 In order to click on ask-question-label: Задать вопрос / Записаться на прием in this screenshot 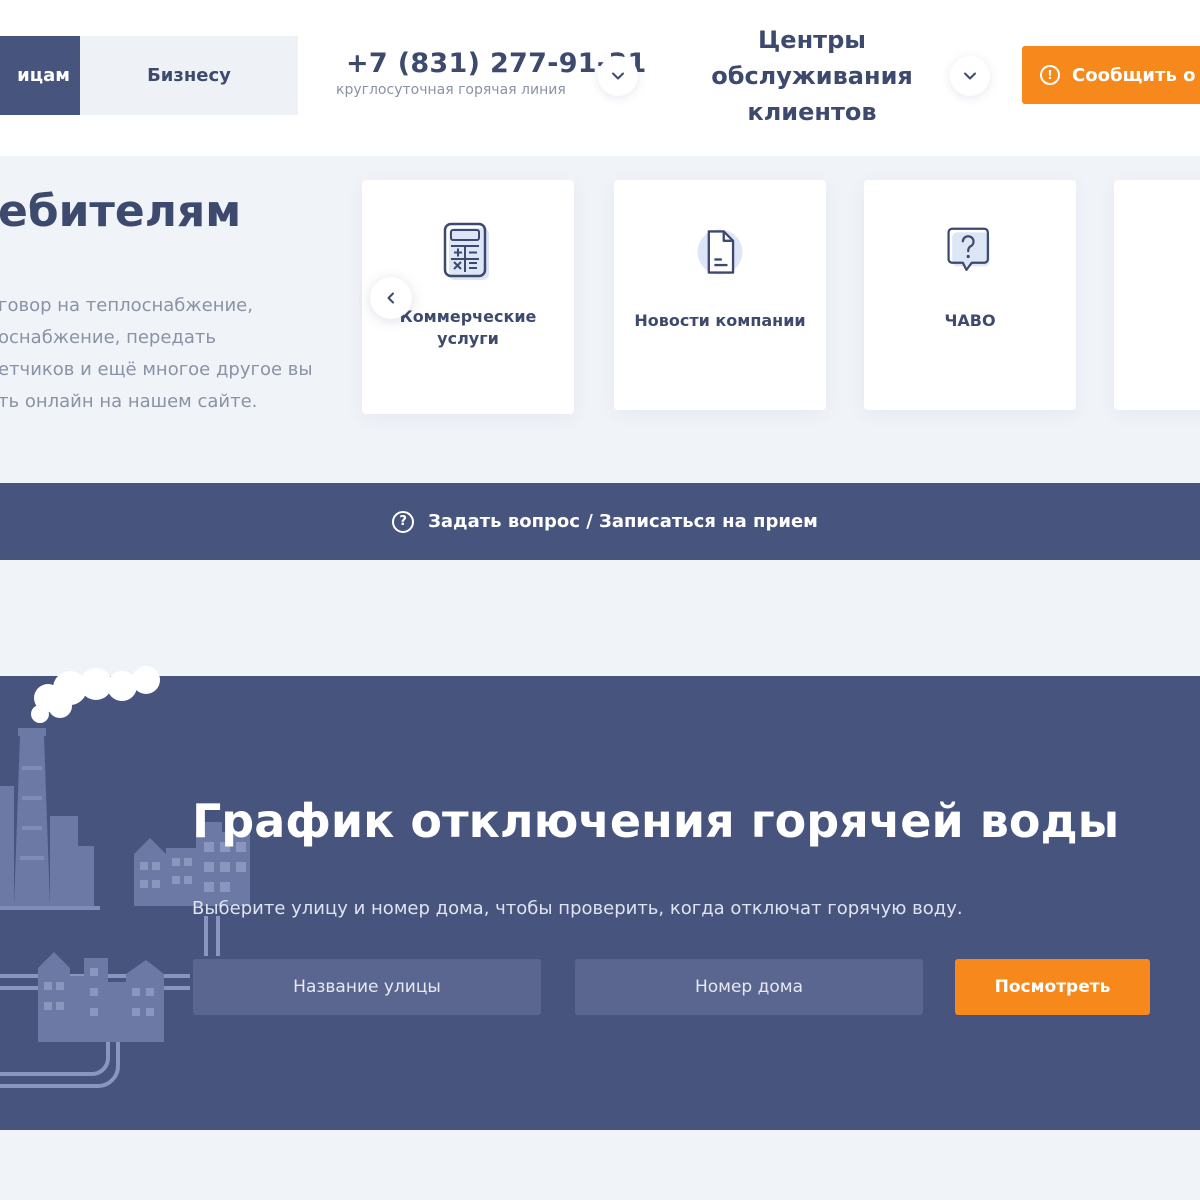, I will do `click(623, 521)`.